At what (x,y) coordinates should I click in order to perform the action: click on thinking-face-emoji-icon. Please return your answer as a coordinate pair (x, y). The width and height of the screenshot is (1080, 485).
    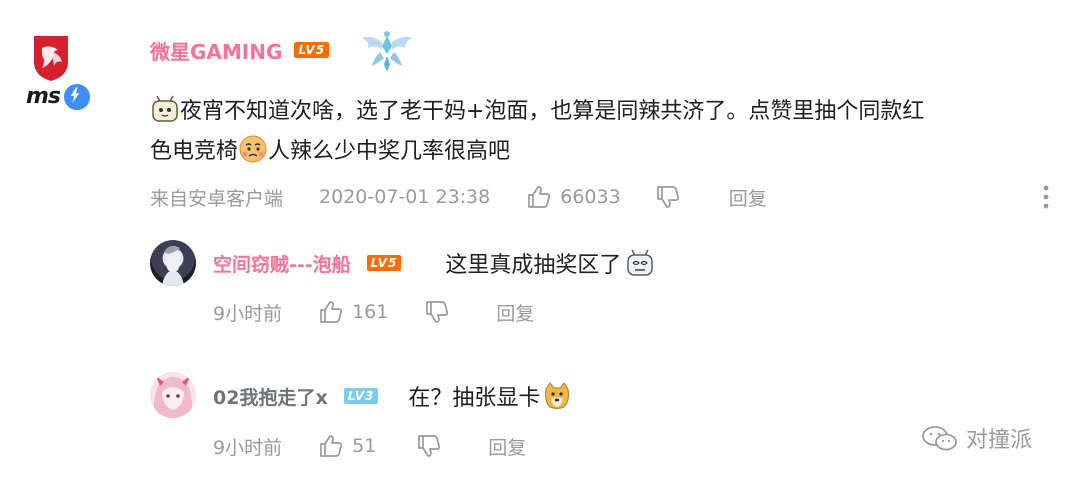
    Looking at the image, I should click on (253, 149).